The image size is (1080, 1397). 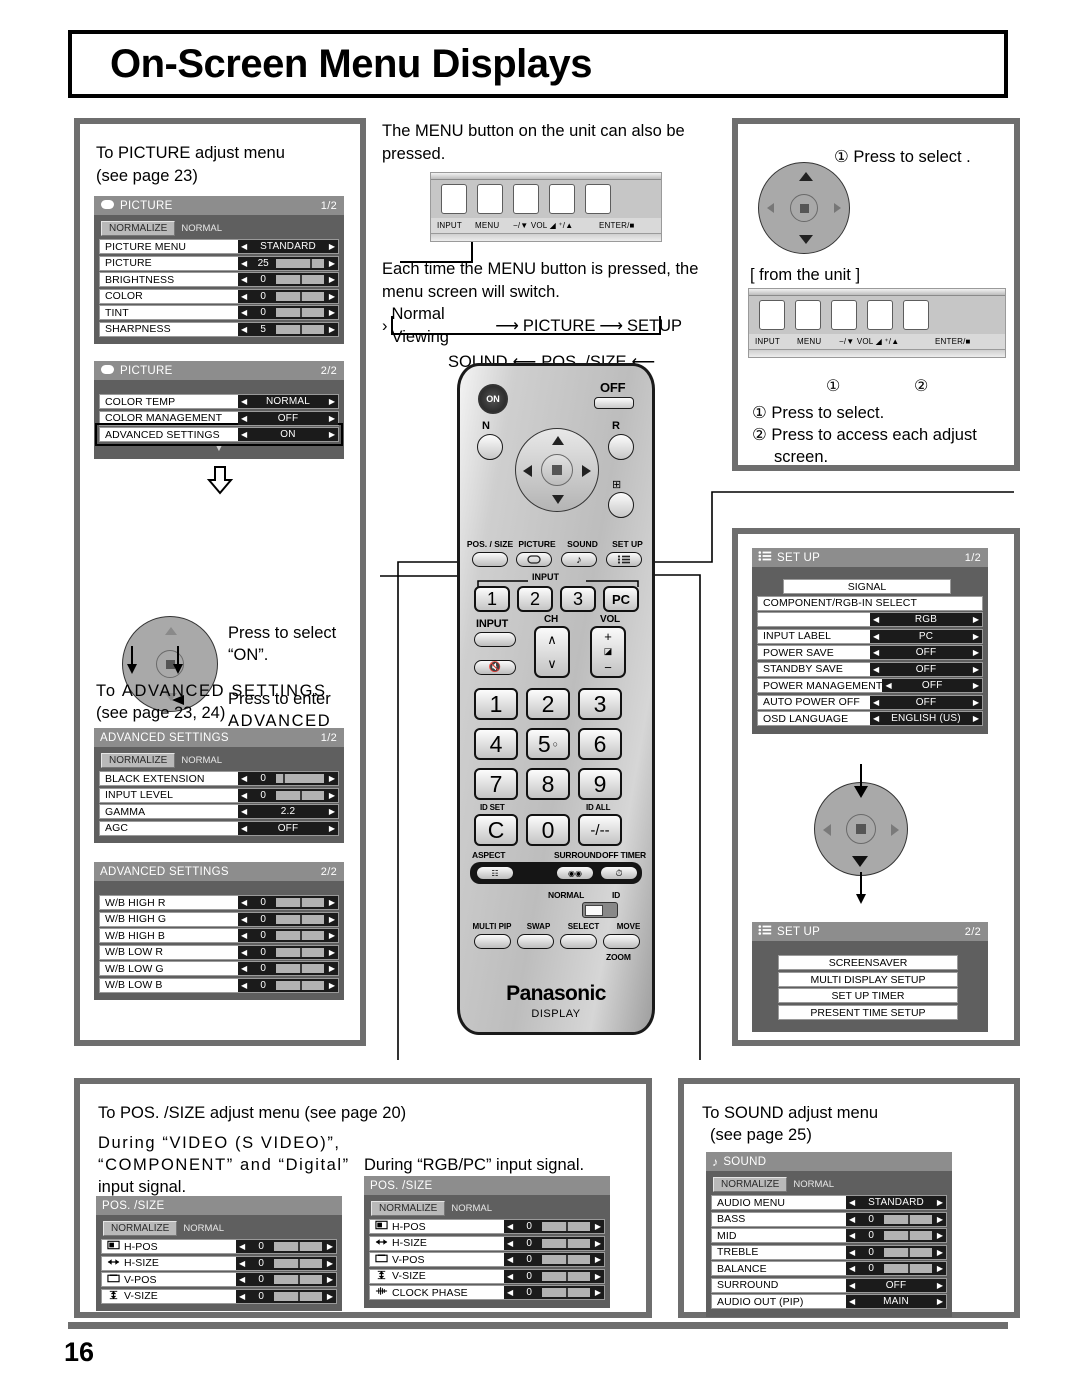 What do you see at coordinates (492, 599) in the screenshot?
I see `input-1-button: 1` at bounding box center [492, 599].